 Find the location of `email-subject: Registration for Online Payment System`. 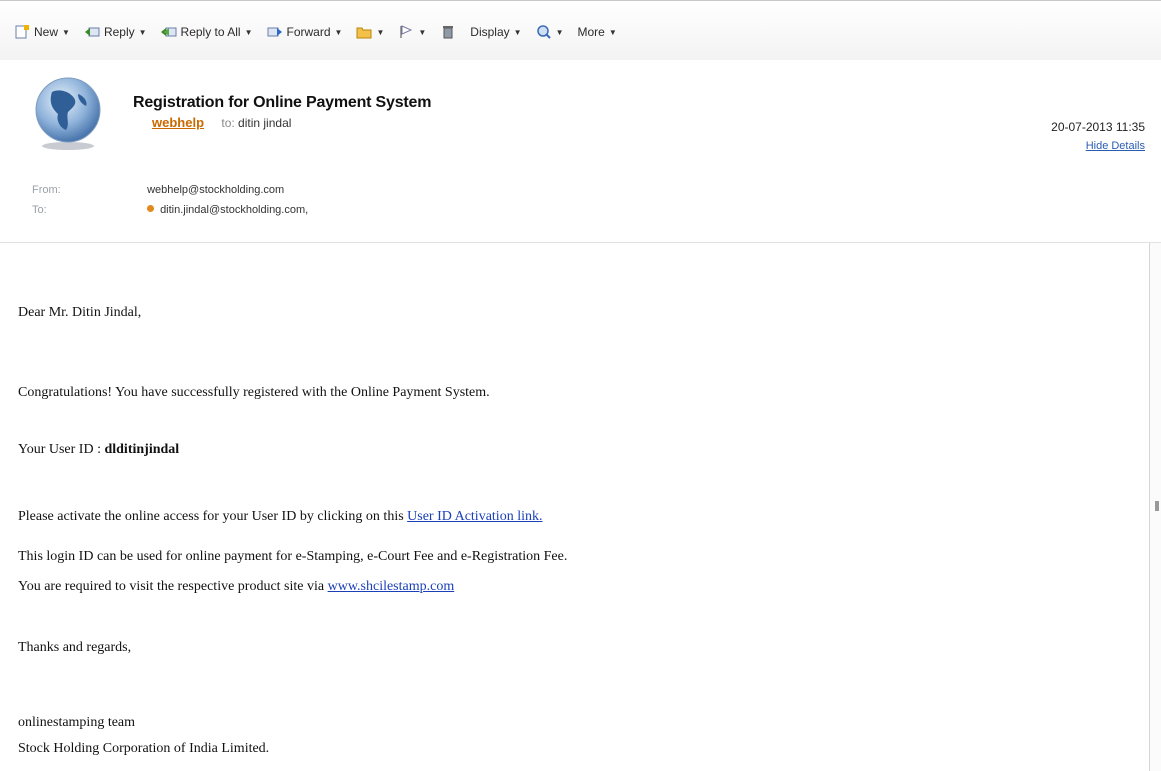

email-subject: Registration for Online Payment System is located at coordinates (282, 102).